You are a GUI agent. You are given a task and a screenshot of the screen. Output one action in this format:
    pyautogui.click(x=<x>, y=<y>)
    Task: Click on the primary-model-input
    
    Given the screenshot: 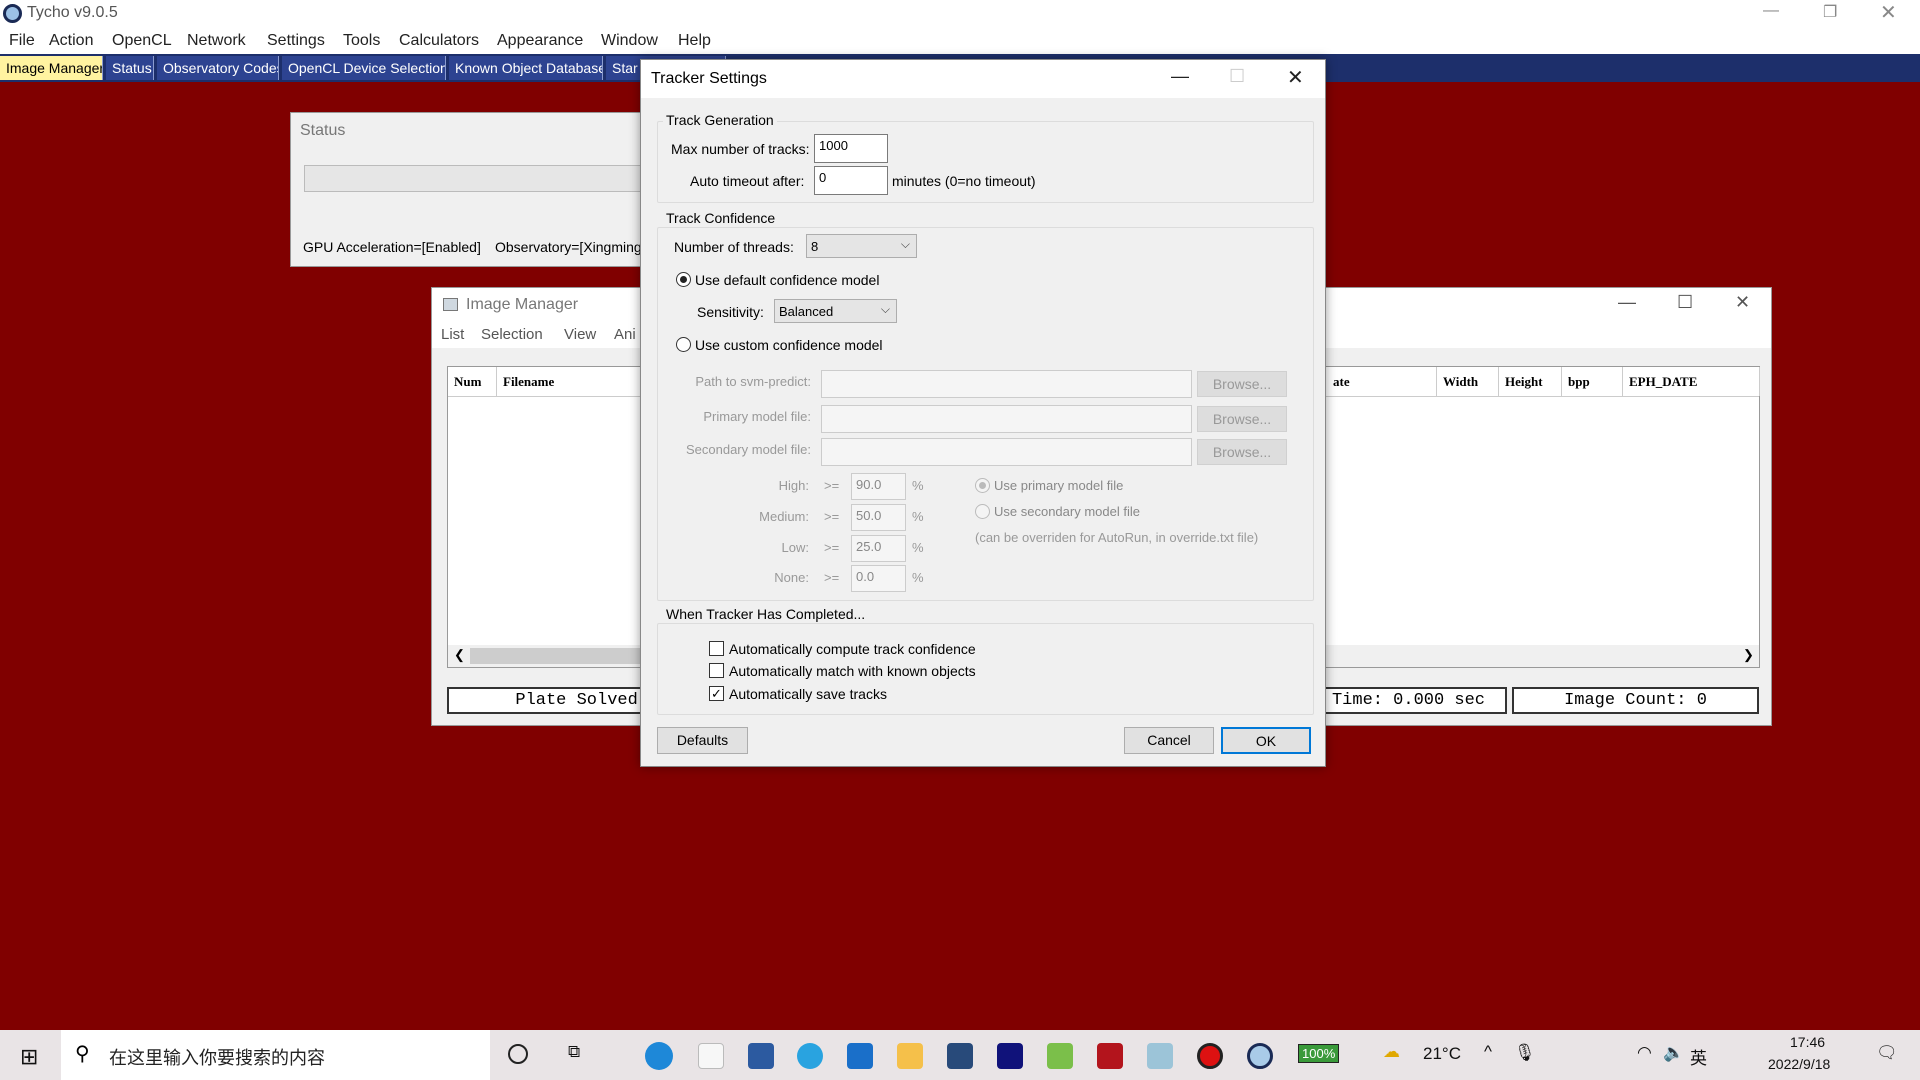 What is the action you would take?
    pyautogui.click(x=1006, y=419)
    